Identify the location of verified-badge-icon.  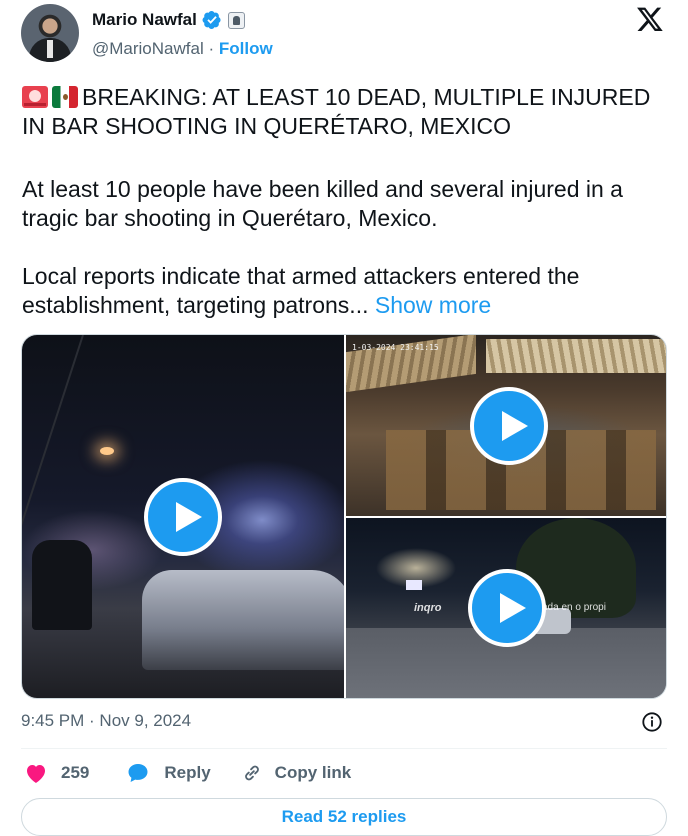
(211, 20).